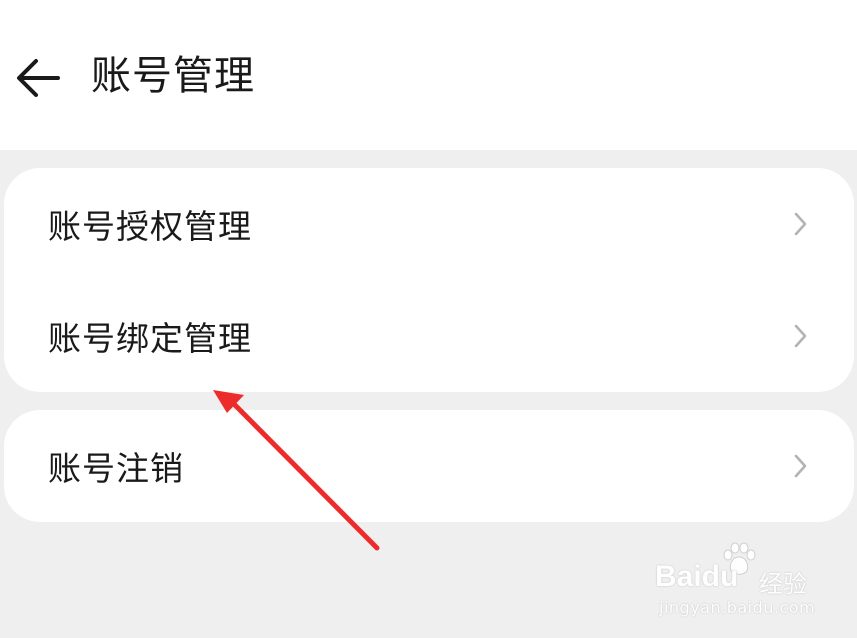 This screenshot has height=638, width=857. I want to click on watermark-brand-cn: 经验, so click(783, 584).